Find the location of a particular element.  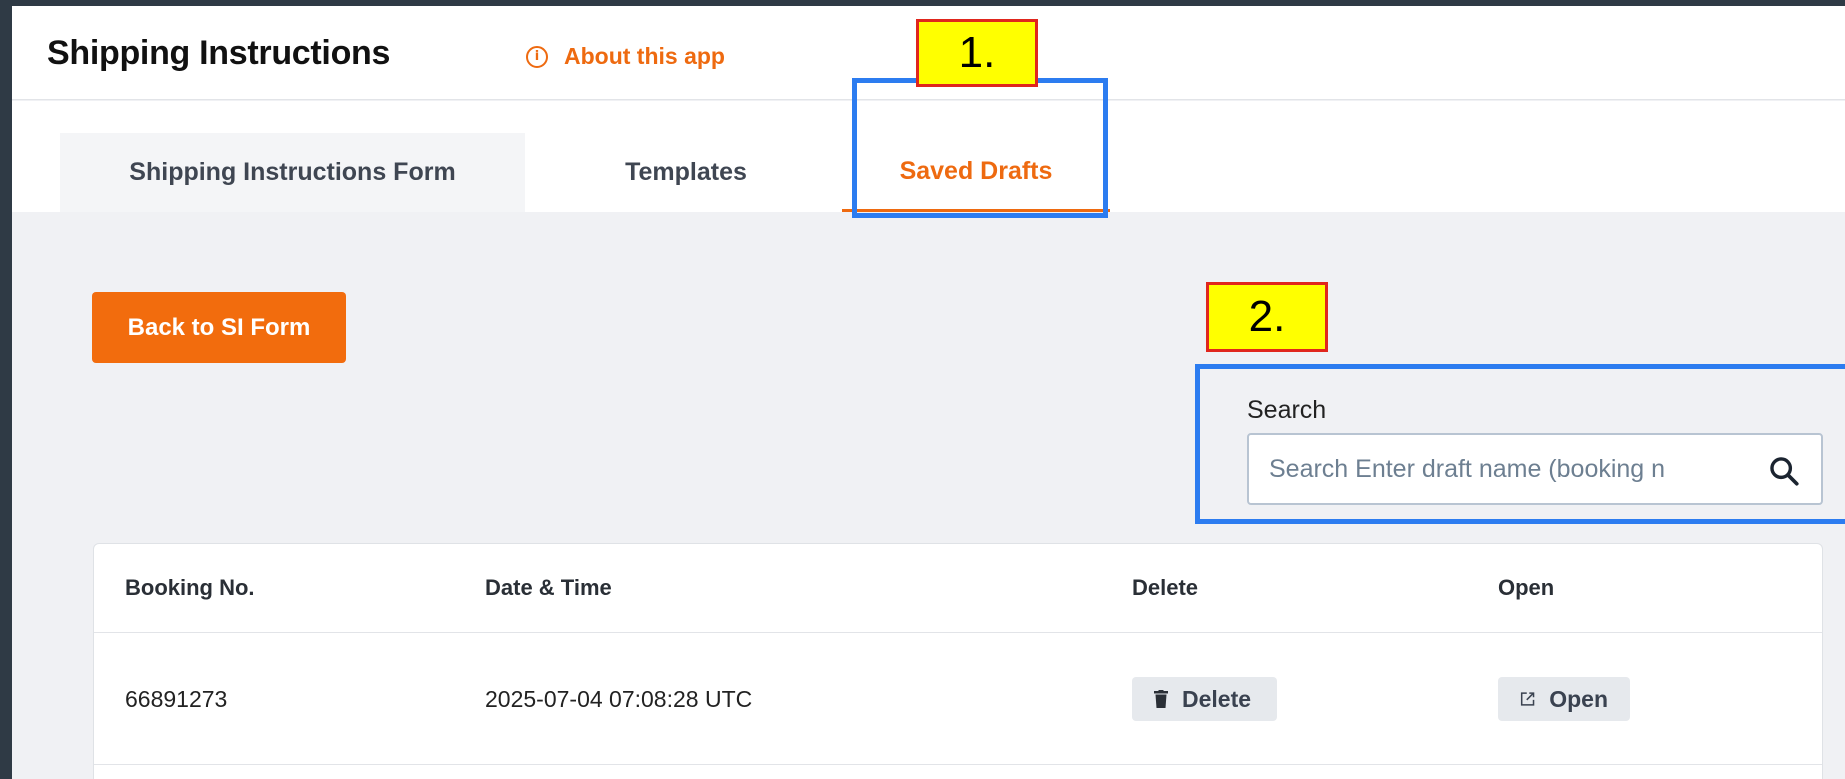

column-header-date-time: Date & Time is located at coordinates (548, 587).